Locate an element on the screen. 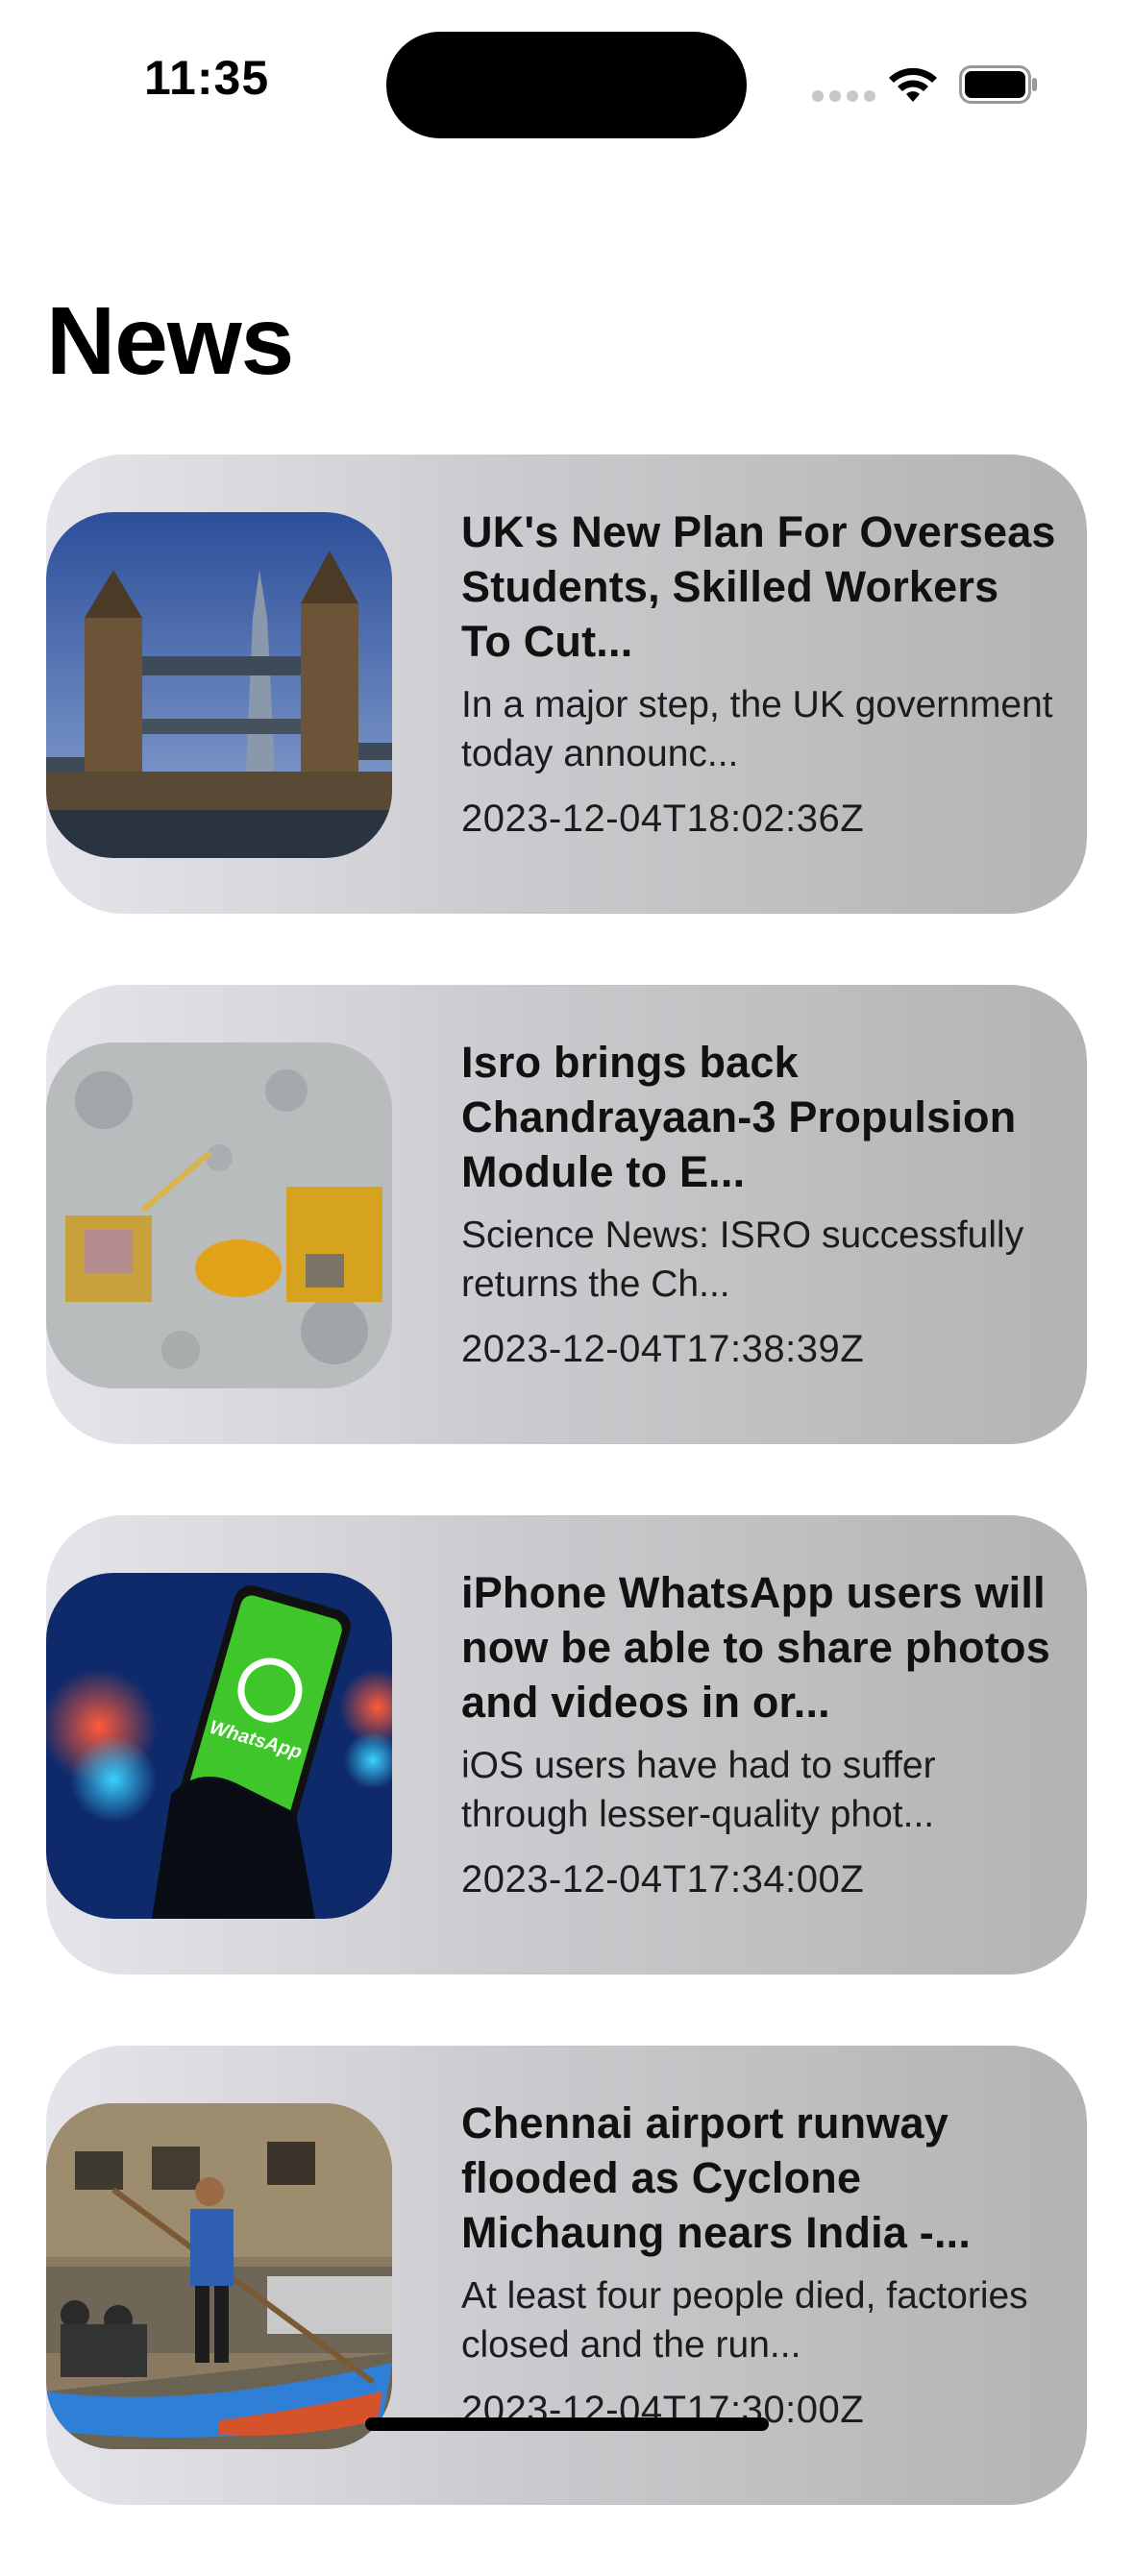  dynamic-island is located at coordinates (566, 85).